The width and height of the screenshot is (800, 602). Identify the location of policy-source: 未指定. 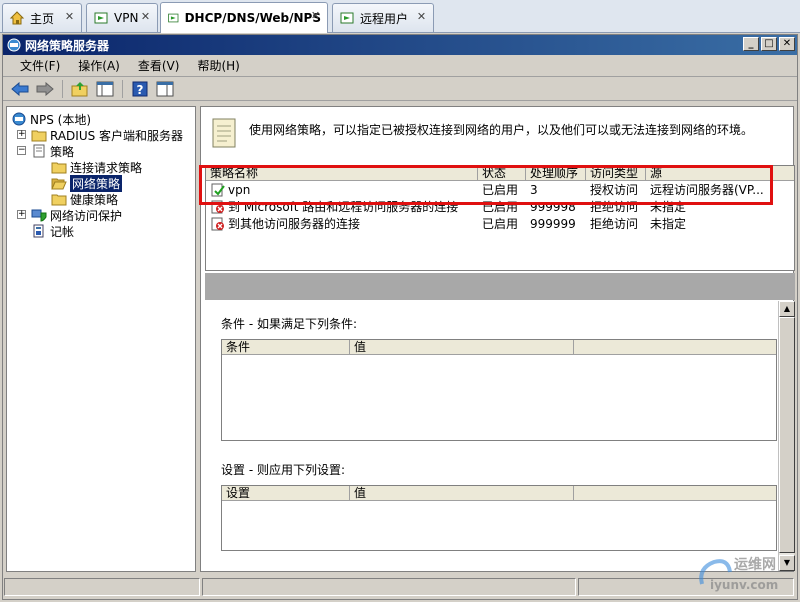
(668, 224).